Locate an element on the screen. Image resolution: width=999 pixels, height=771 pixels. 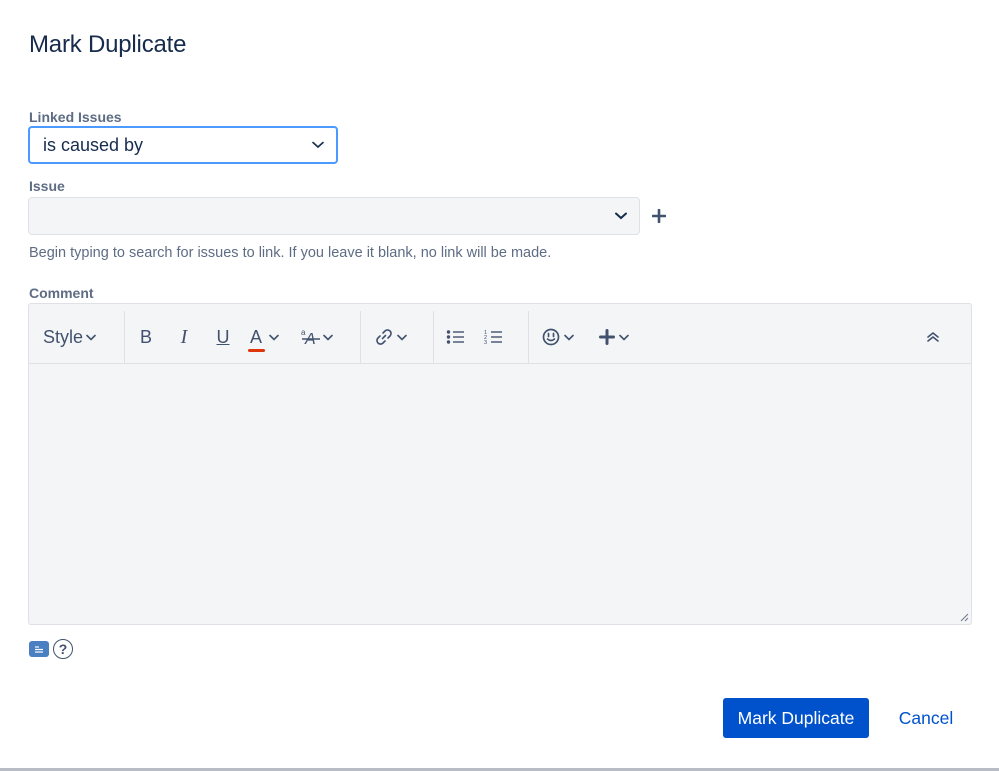
insert-more-button is located at coordinates (614, 337).